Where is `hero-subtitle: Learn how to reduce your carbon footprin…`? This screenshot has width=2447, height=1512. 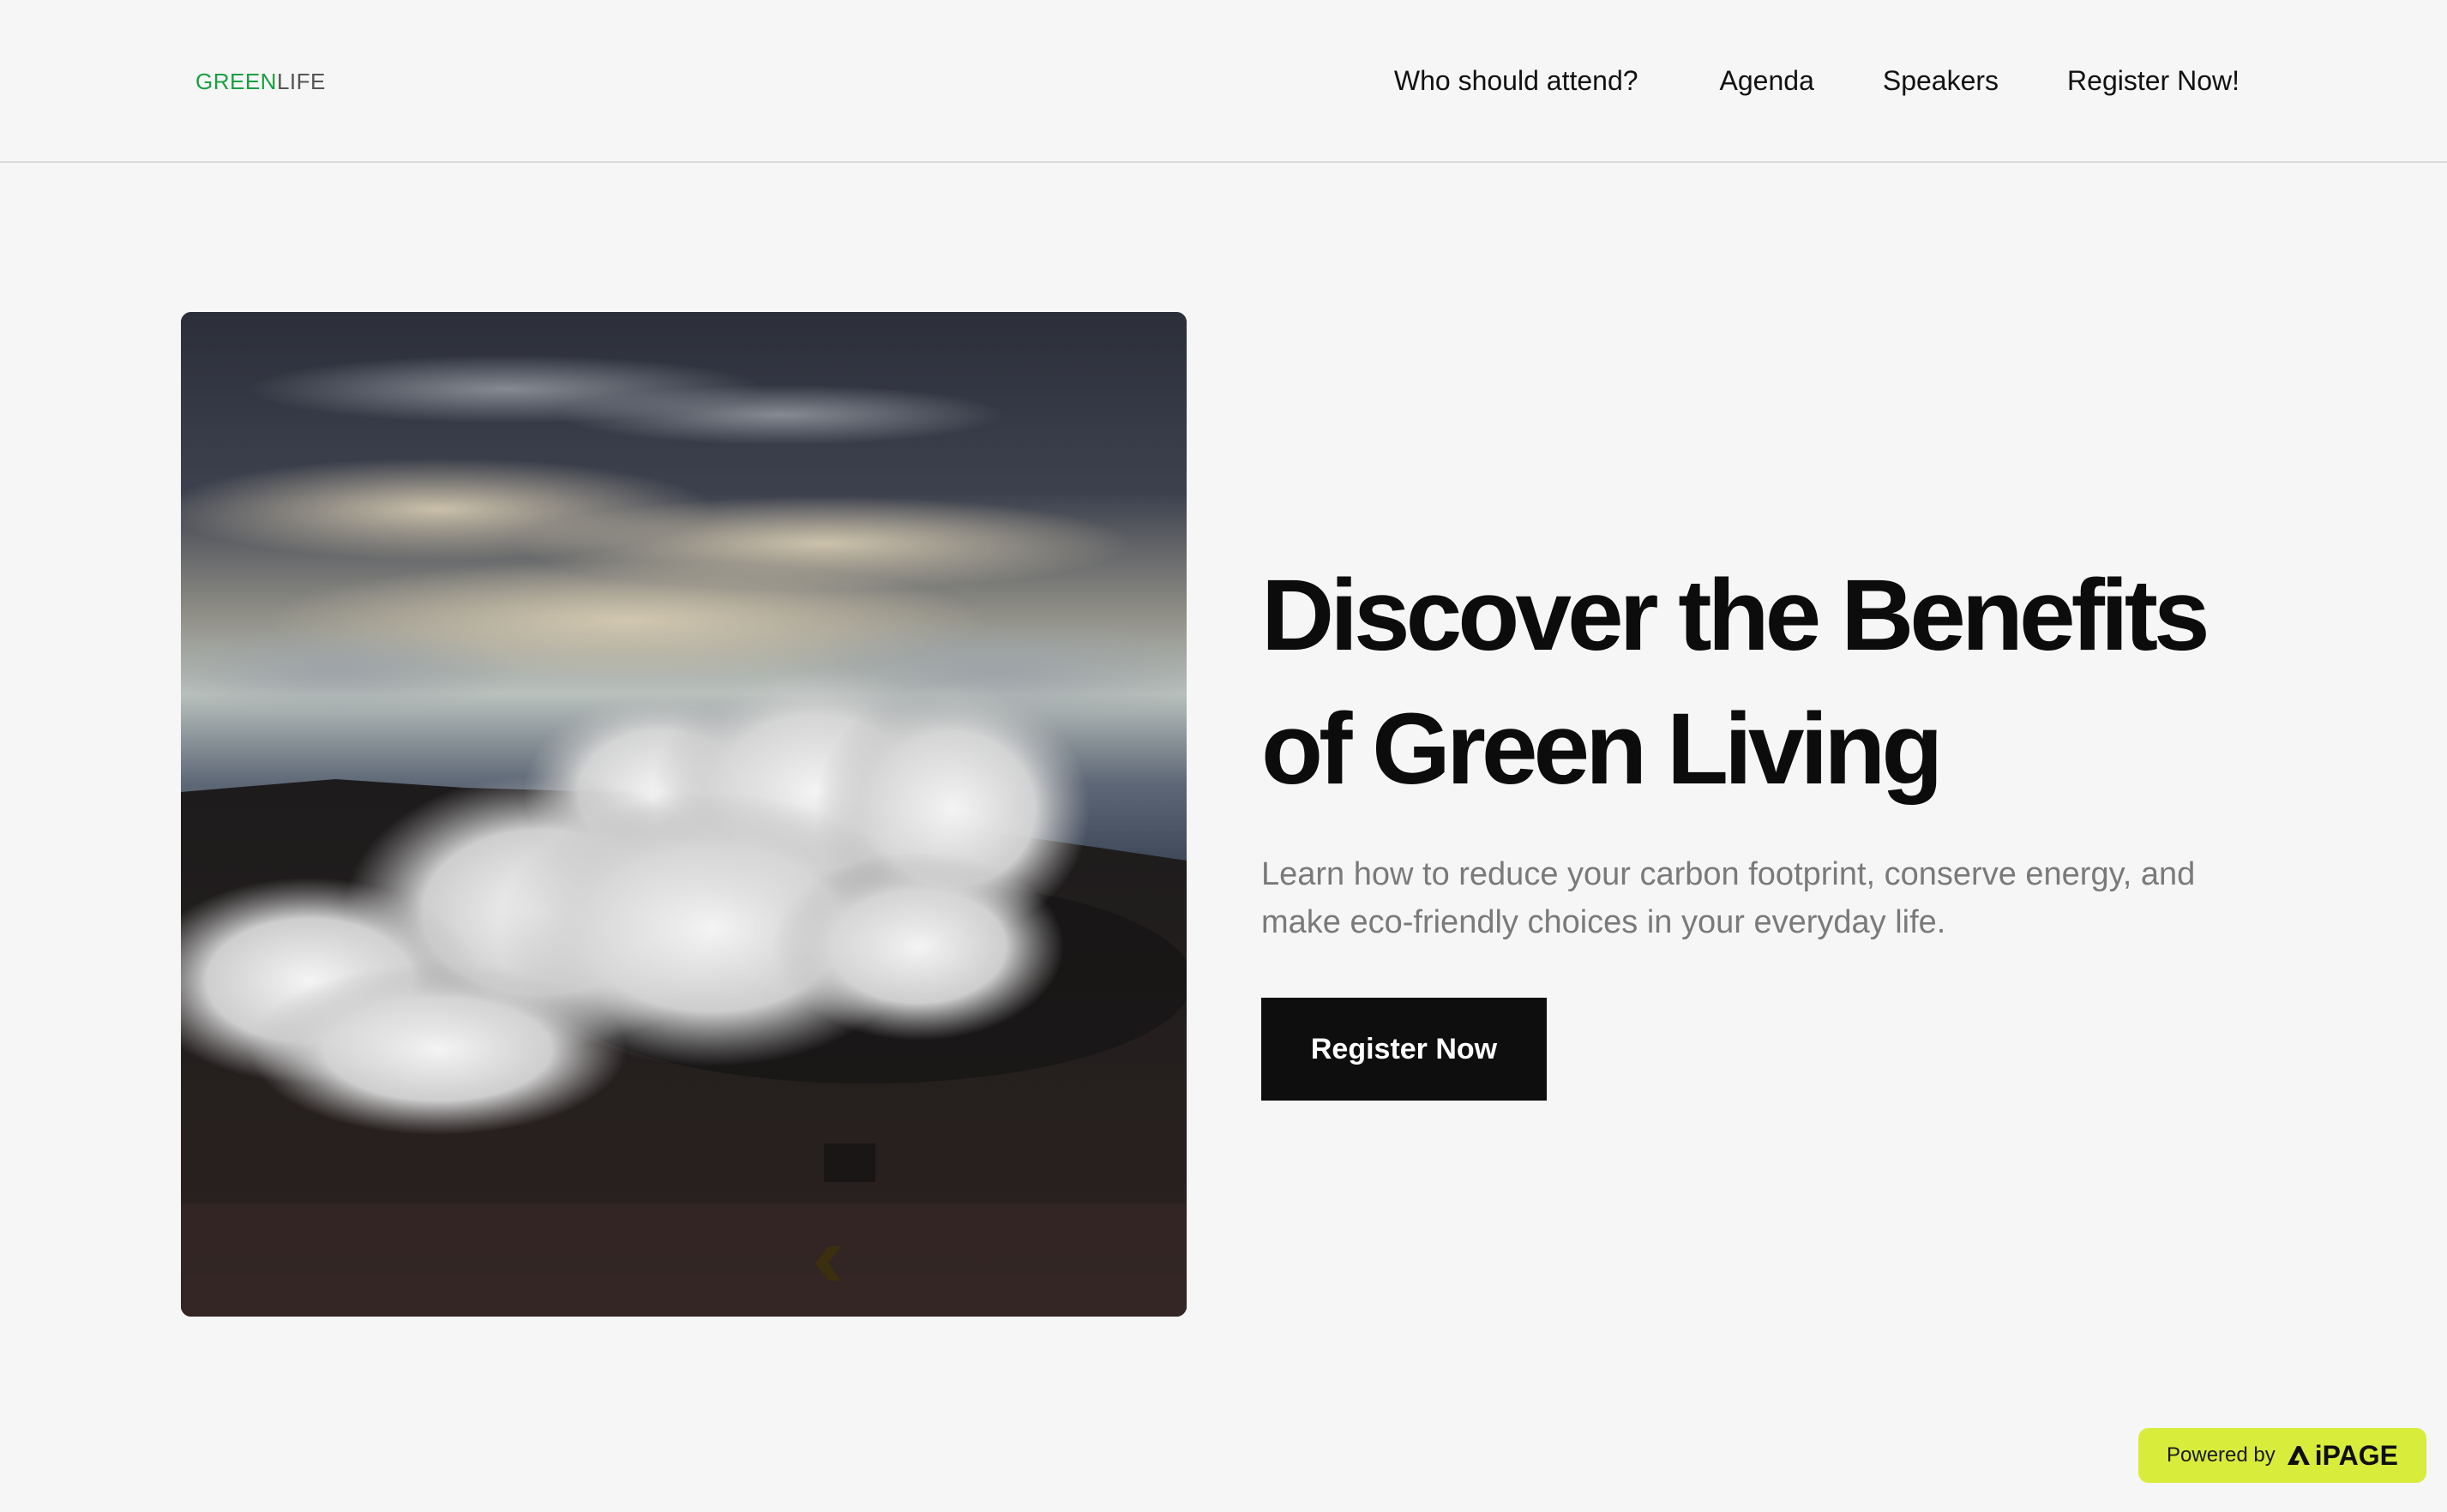 hero-subtitle: Learn how to reduce your carbon footprin… is located at coordinates (1728, 898).